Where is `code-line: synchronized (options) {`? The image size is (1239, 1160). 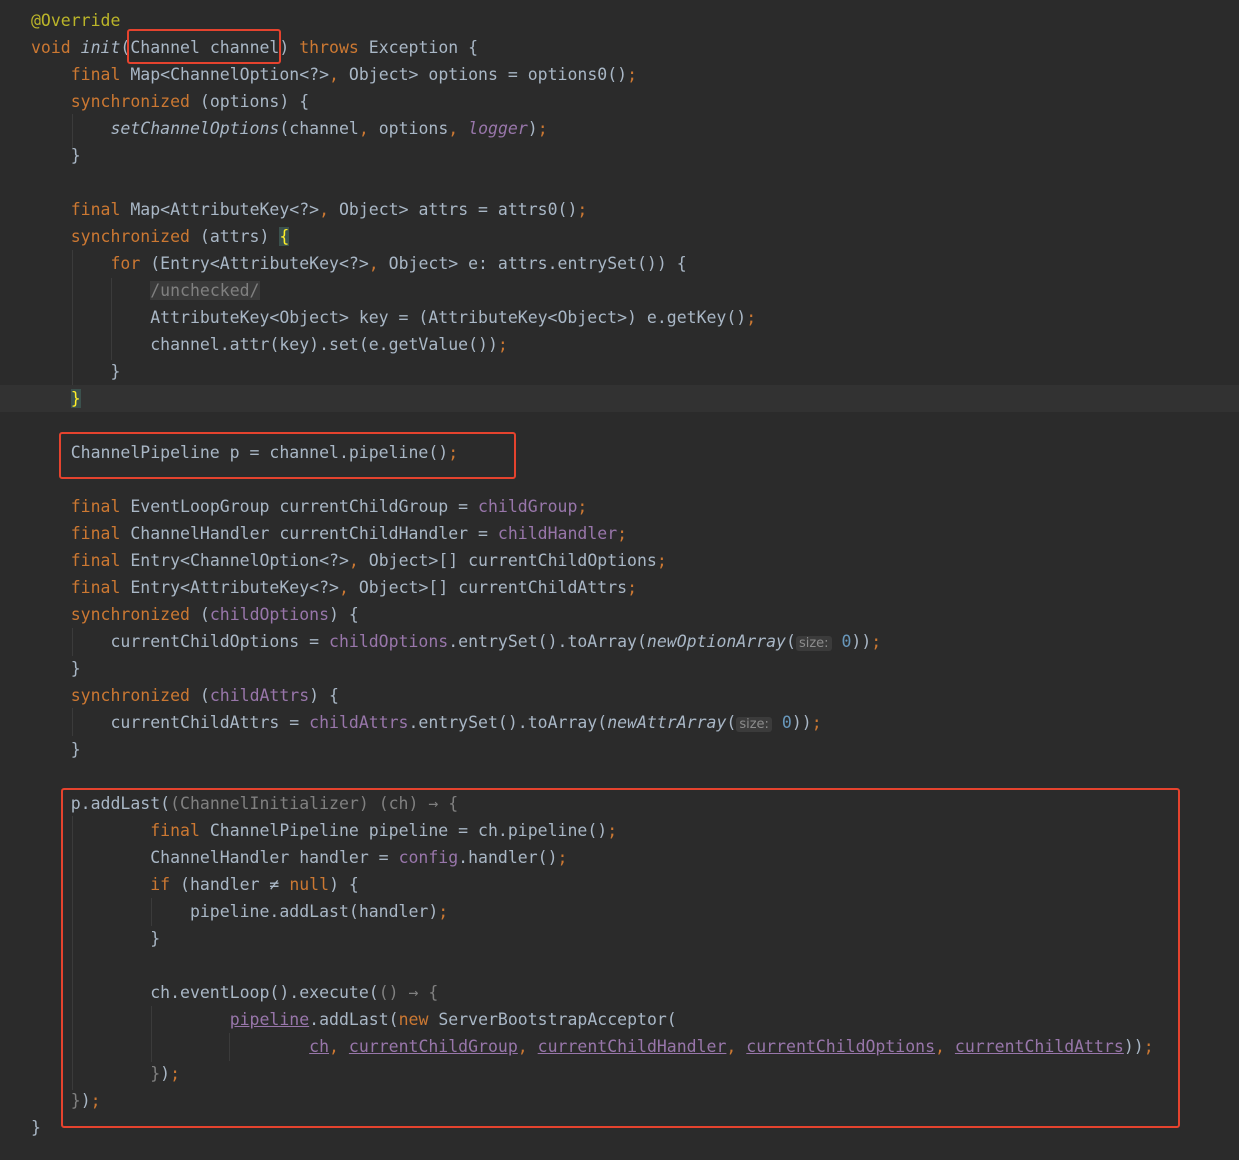 code-line: synchronized (options) { is located at coordinates (619, 101).